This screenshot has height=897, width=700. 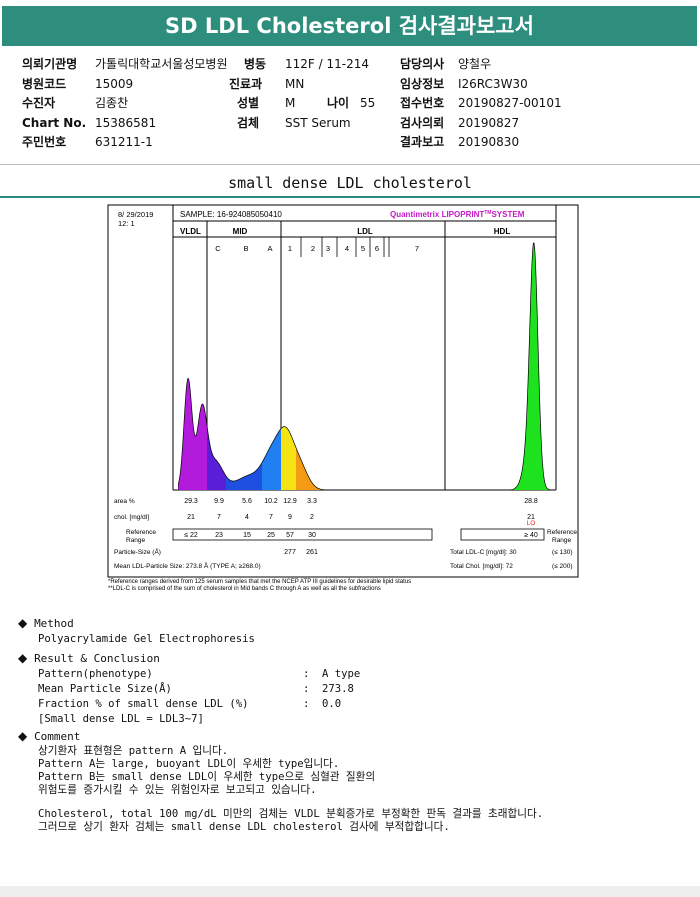 I want to click on particle-size-value: 261, so click(x=312, y=552).